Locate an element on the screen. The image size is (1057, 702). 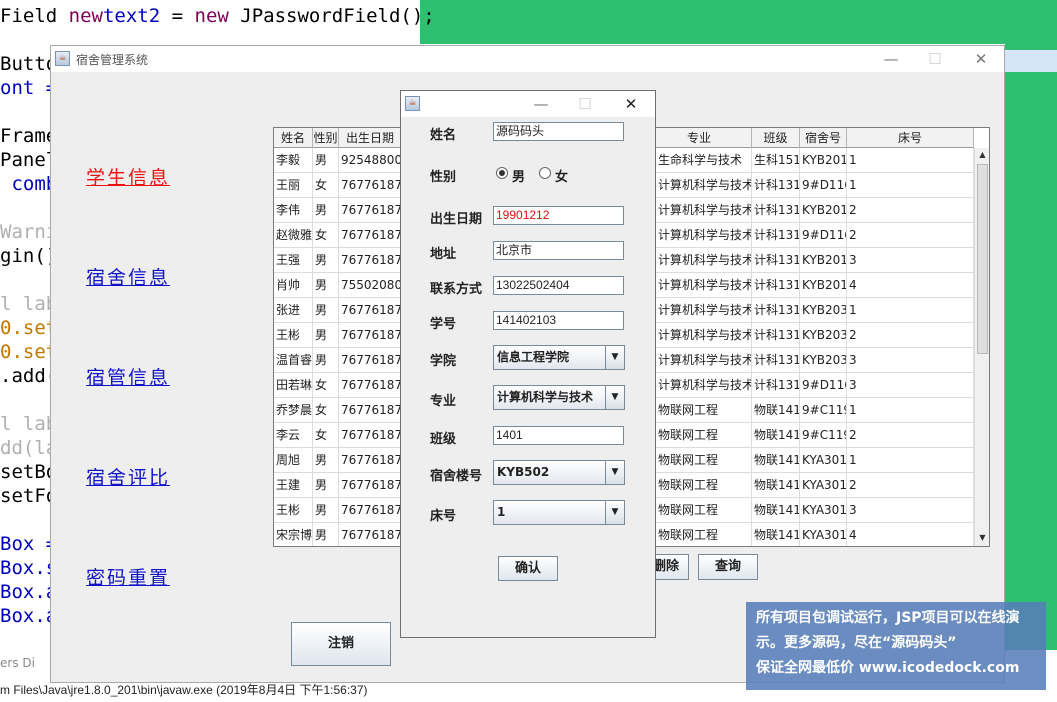
major-select: 计算机科学与技术 ▼ is located at coordinates (559, 397).